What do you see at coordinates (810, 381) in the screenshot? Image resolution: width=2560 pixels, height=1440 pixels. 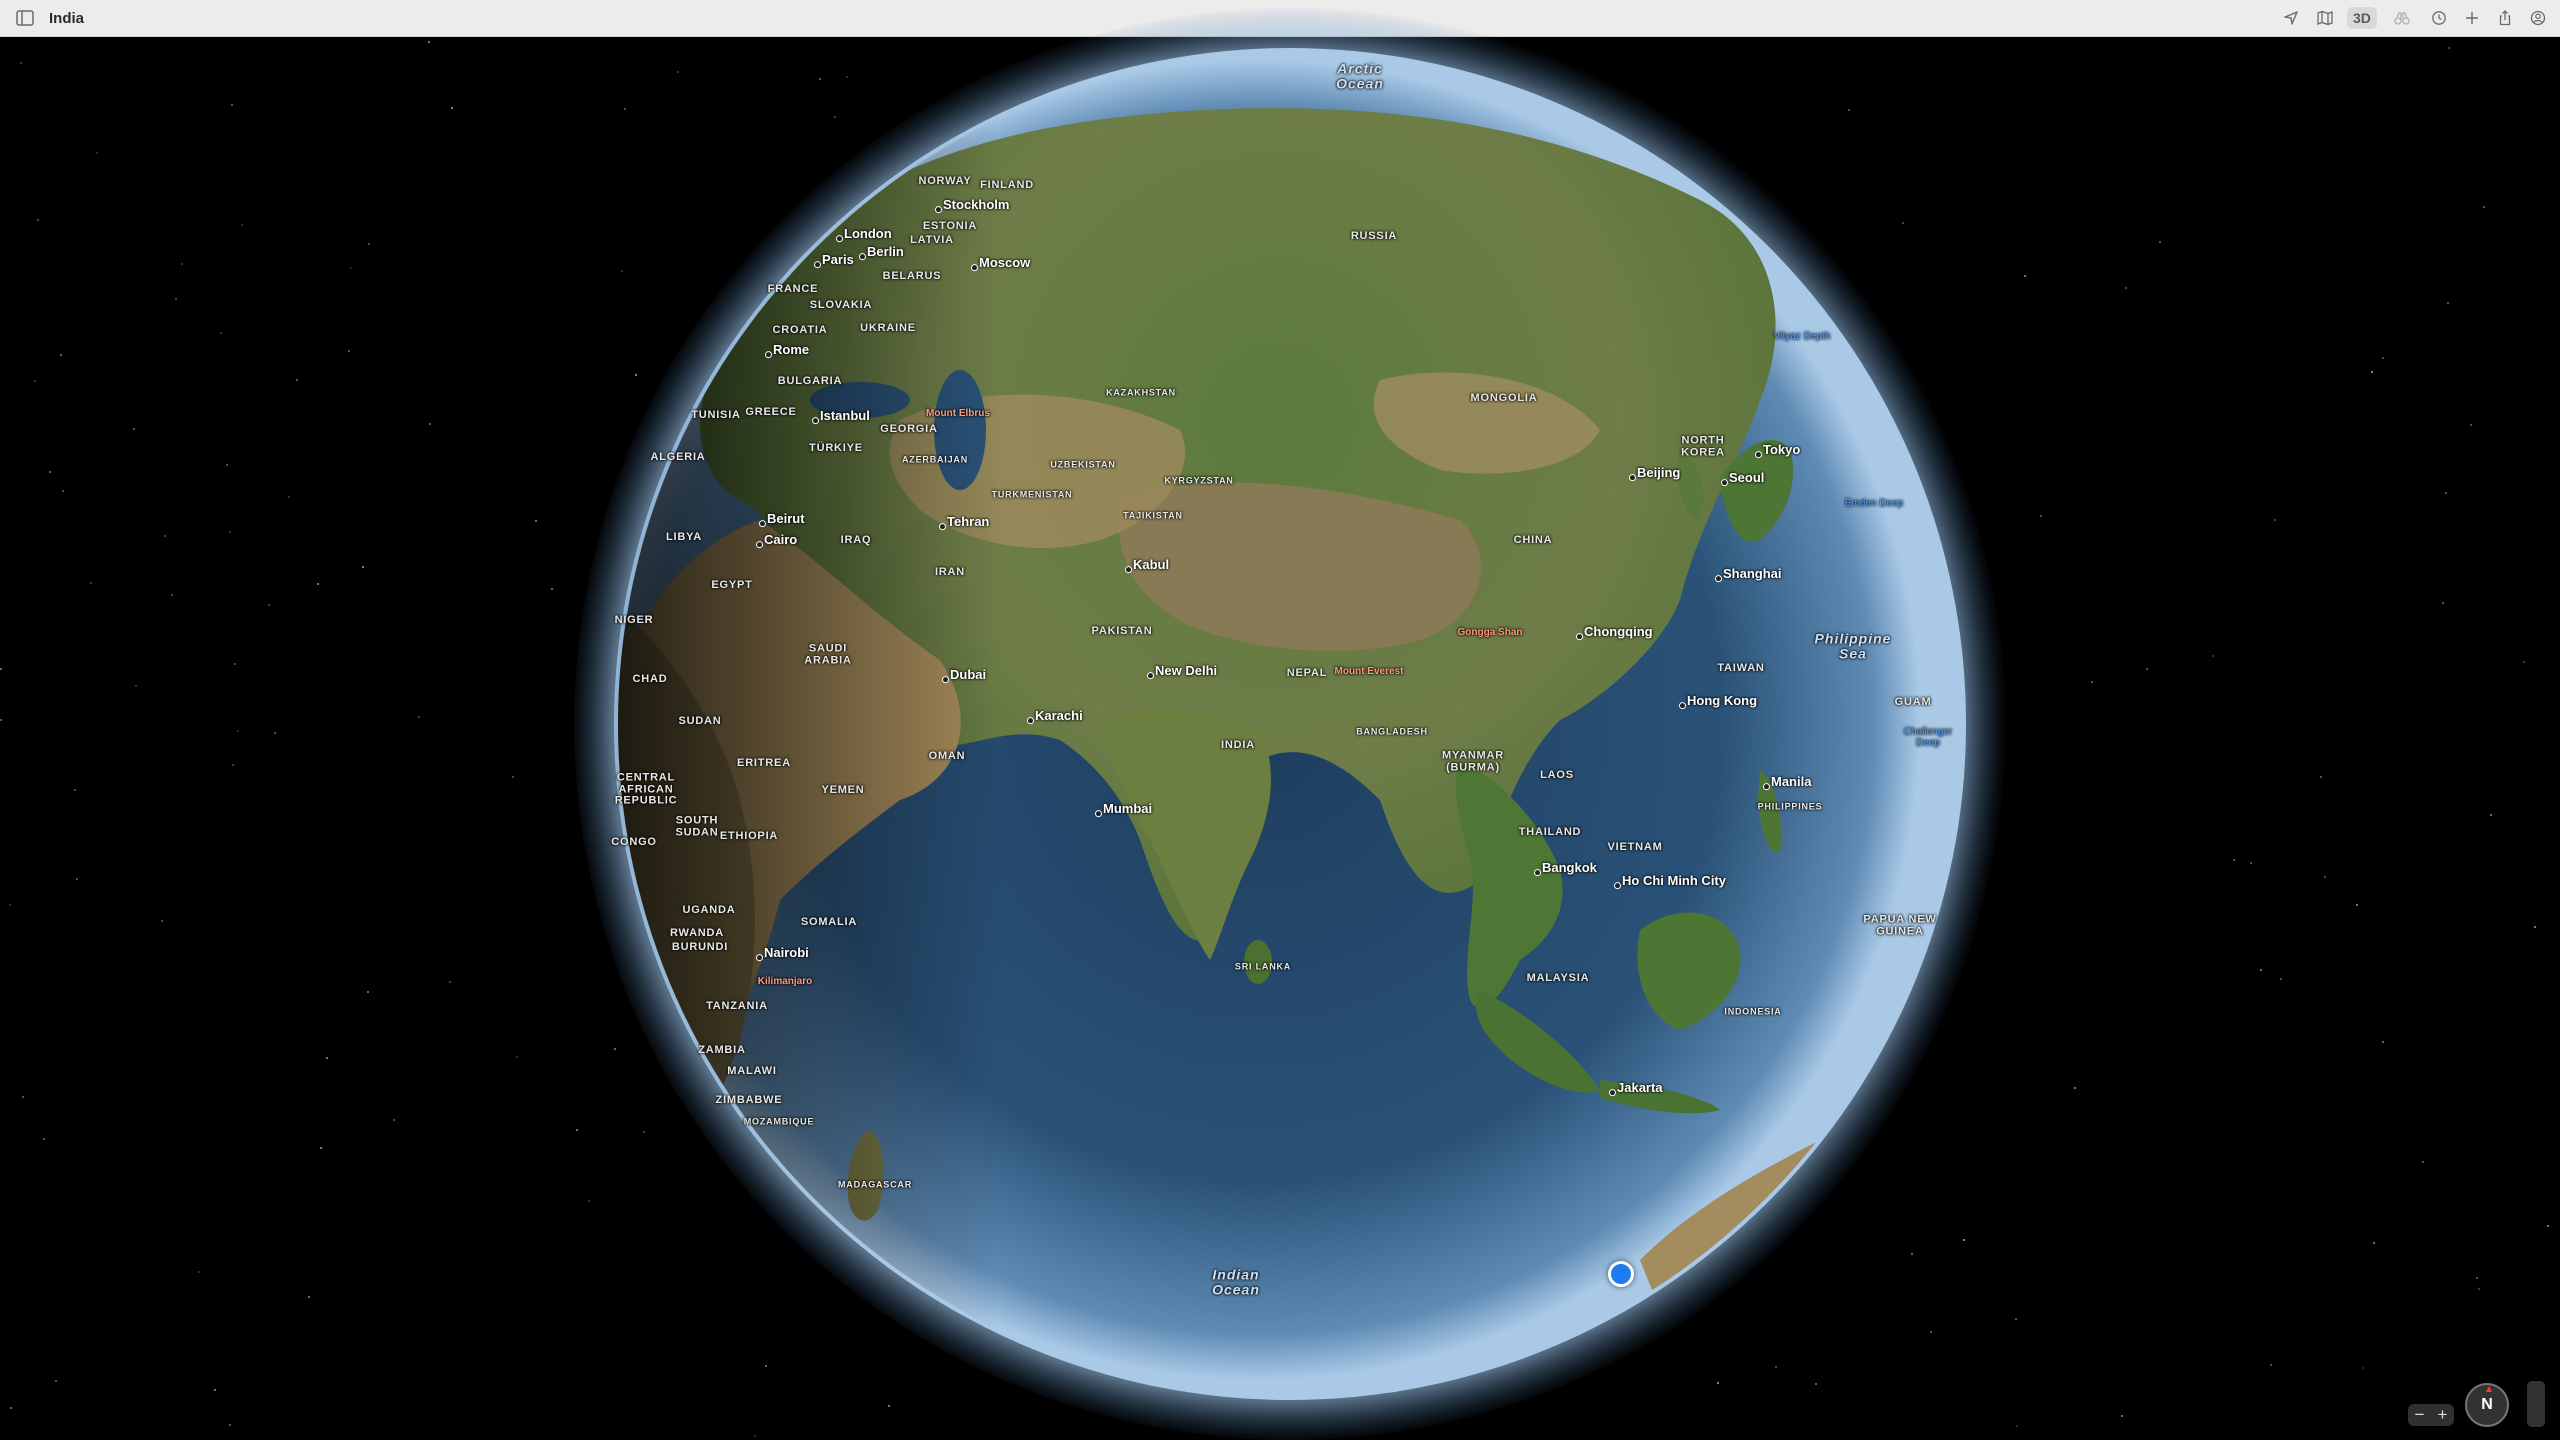 I see `country-label-bulgaria: BULGARIA` at bounding box center [810, 381].